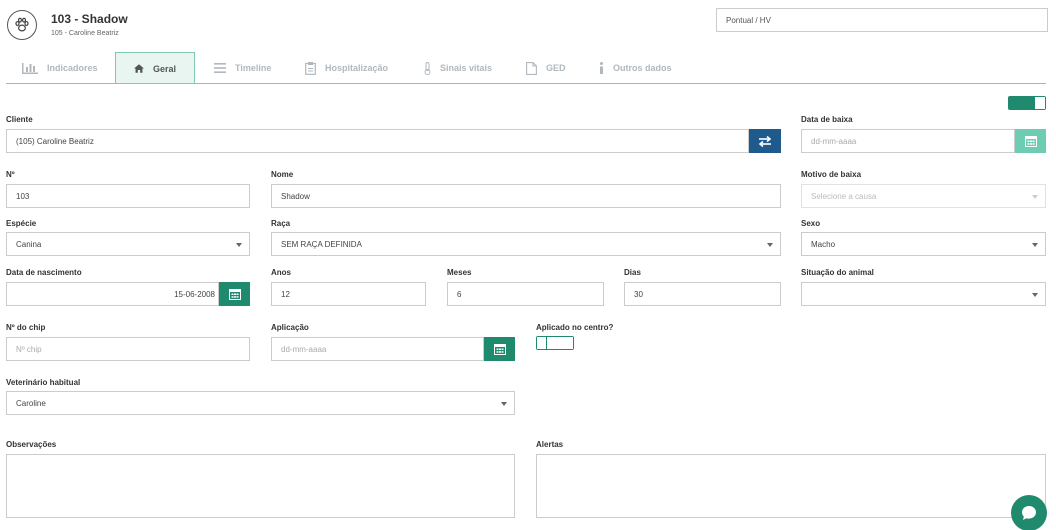  Describe the element at coordinates (10, 174) in the screenshot. I see `numero-label: Nº` at that location.